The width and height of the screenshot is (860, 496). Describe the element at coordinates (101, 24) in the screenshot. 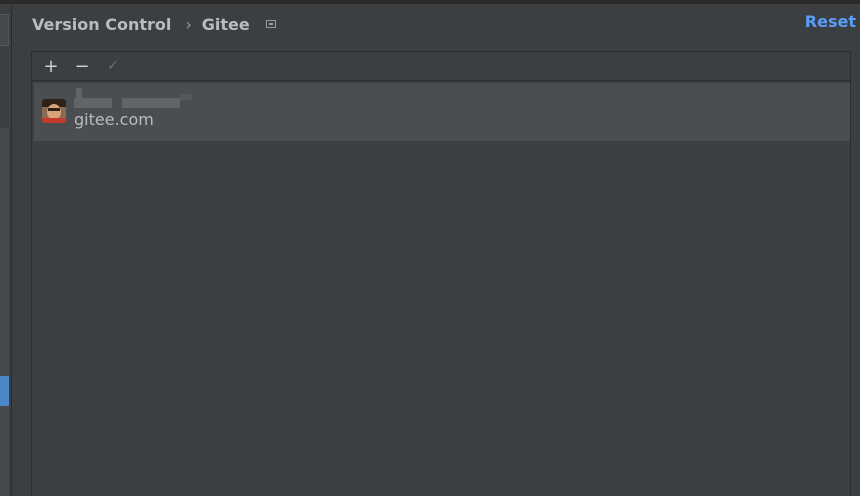

I see `breadcrumb-parent: Version Control` at that location.